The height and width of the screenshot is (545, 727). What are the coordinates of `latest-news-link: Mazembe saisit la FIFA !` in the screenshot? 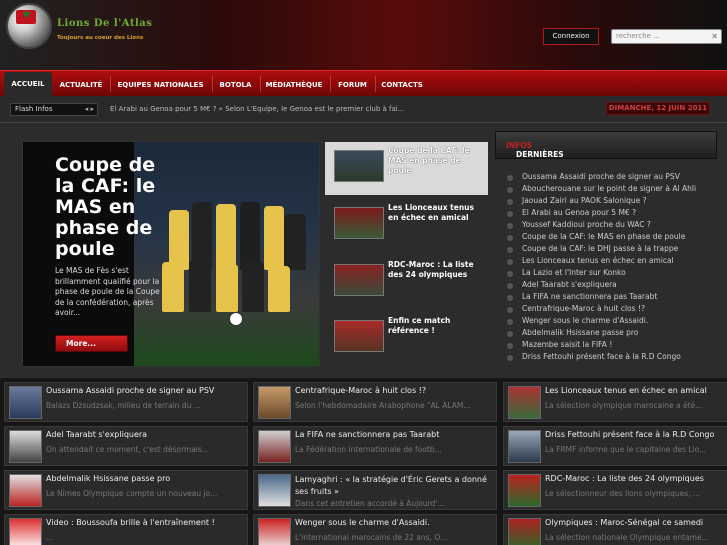 It's located at (567, 344).